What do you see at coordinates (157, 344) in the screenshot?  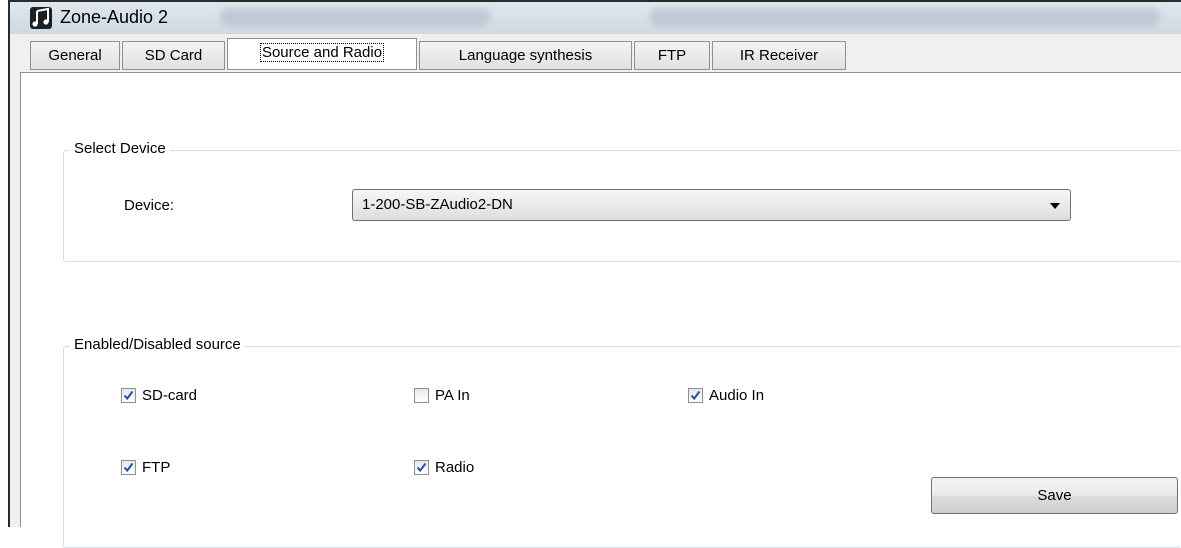 I see `enabled-sources-legend: Enabled/Disabled source` at bounding box center [157, 344].